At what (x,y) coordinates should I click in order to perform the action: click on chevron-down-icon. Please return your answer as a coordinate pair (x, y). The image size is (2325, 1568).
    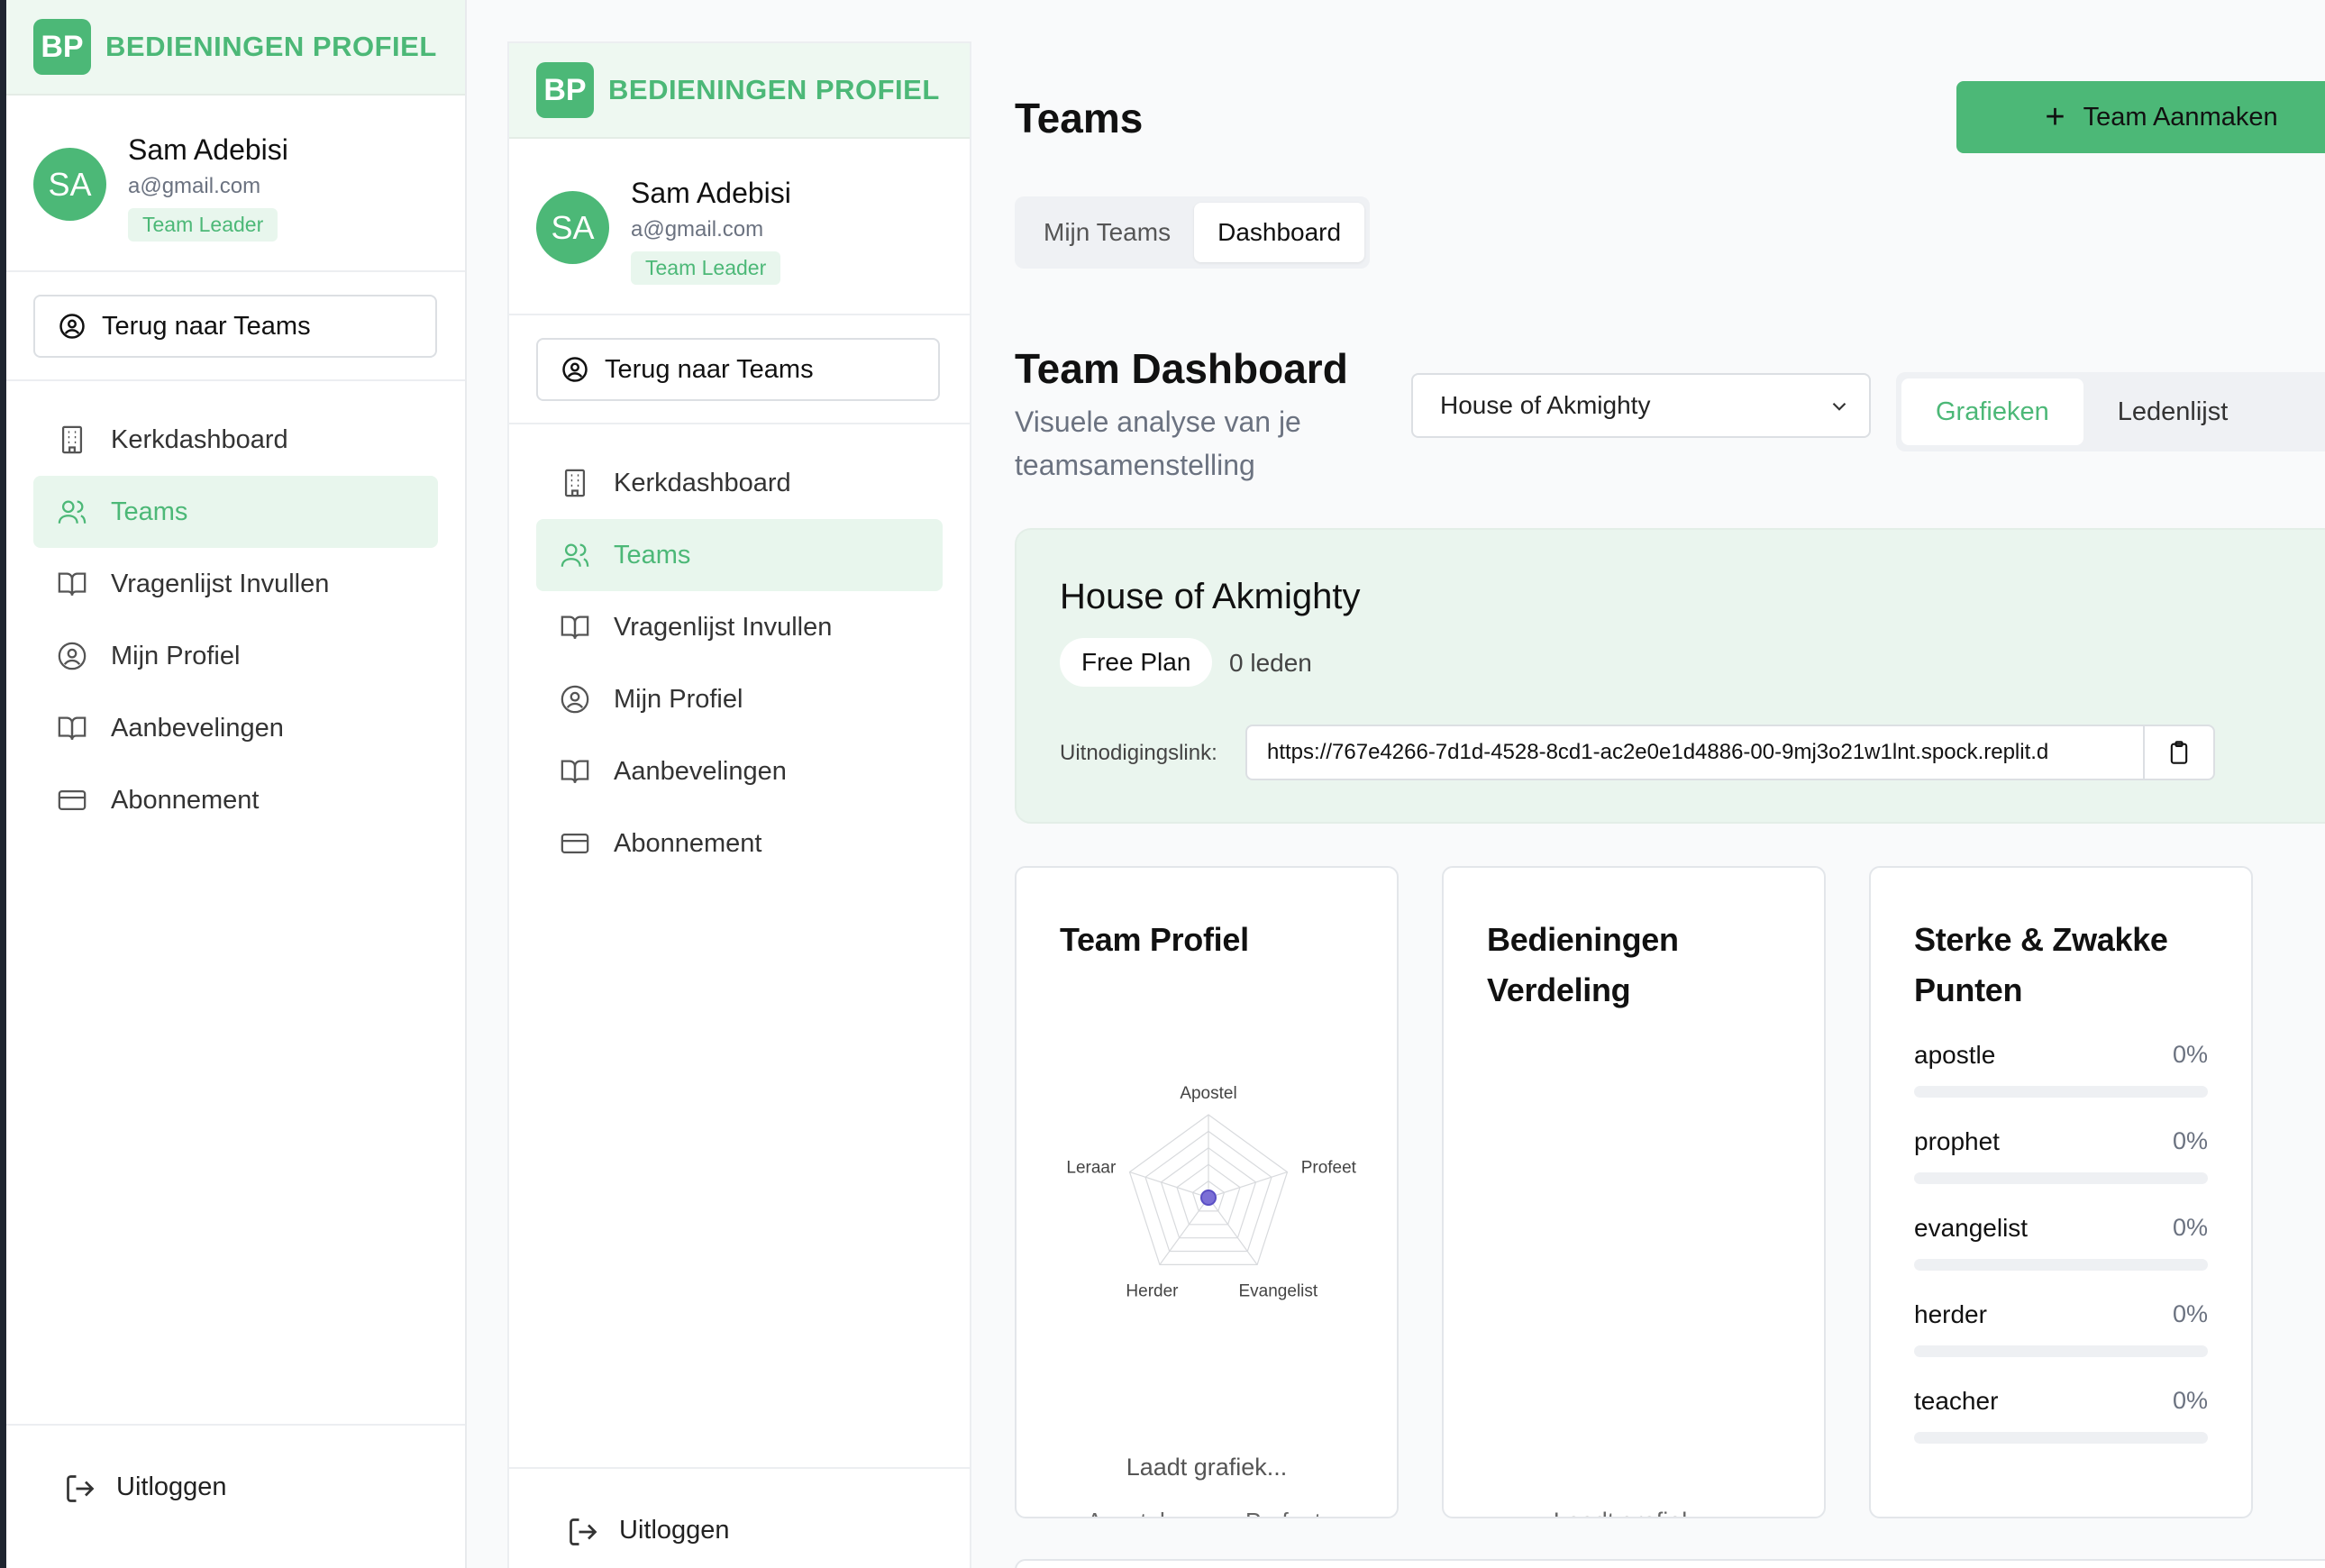
    Looking at the image, I should click on (1839, 406).